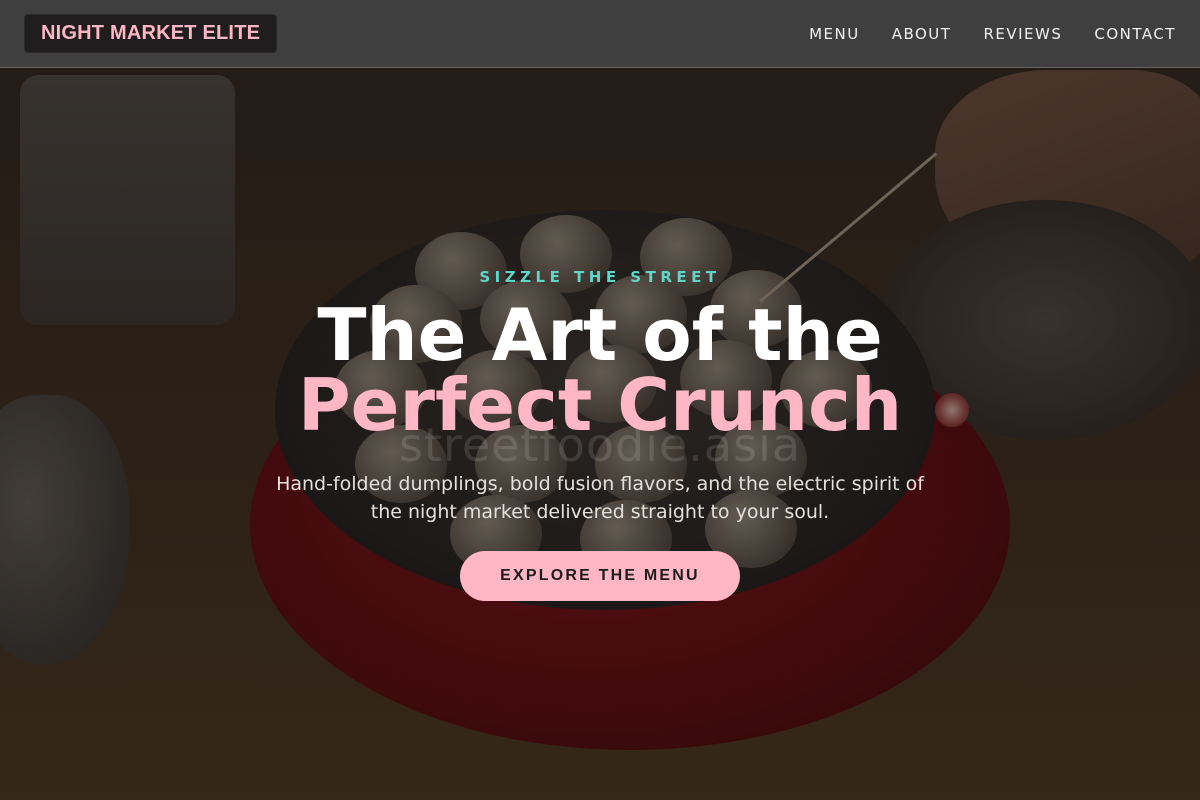 The image size is (1200, 800). Describe the element at coordinates (600, 277) in the screenshot. I see `hero-kicker: SIZZLE THE STREET` at that location.